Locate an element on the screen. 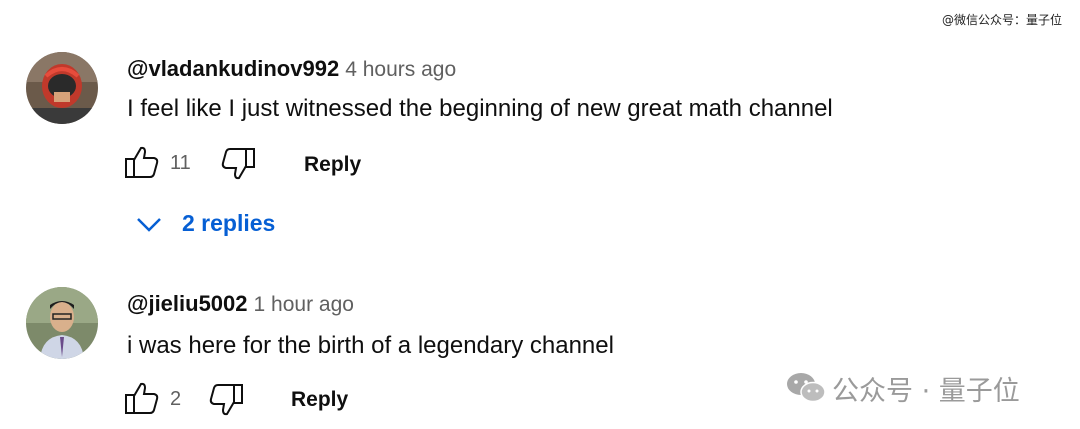  comment-actions: 2 Reply is located at coordinates (200, 400).